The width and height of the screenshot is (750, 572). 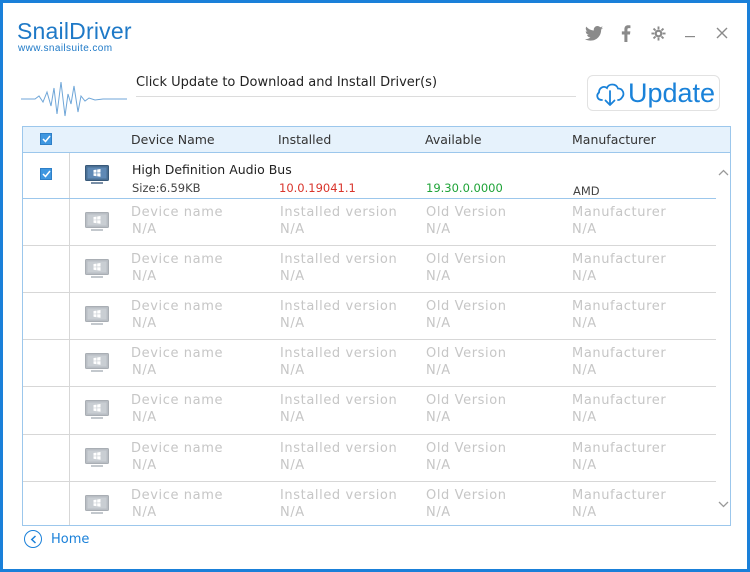 I want to click on gear-icon, so click(x=658, y=33).